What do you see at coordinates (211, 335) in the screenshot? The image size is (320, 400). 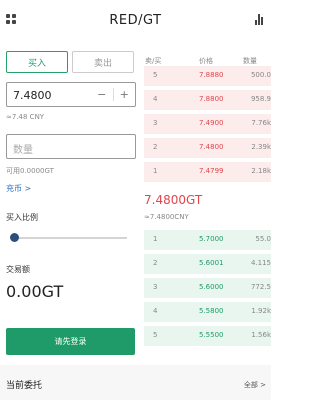 I see `bid-price: 5.5500` at bounding box center [211, 335].